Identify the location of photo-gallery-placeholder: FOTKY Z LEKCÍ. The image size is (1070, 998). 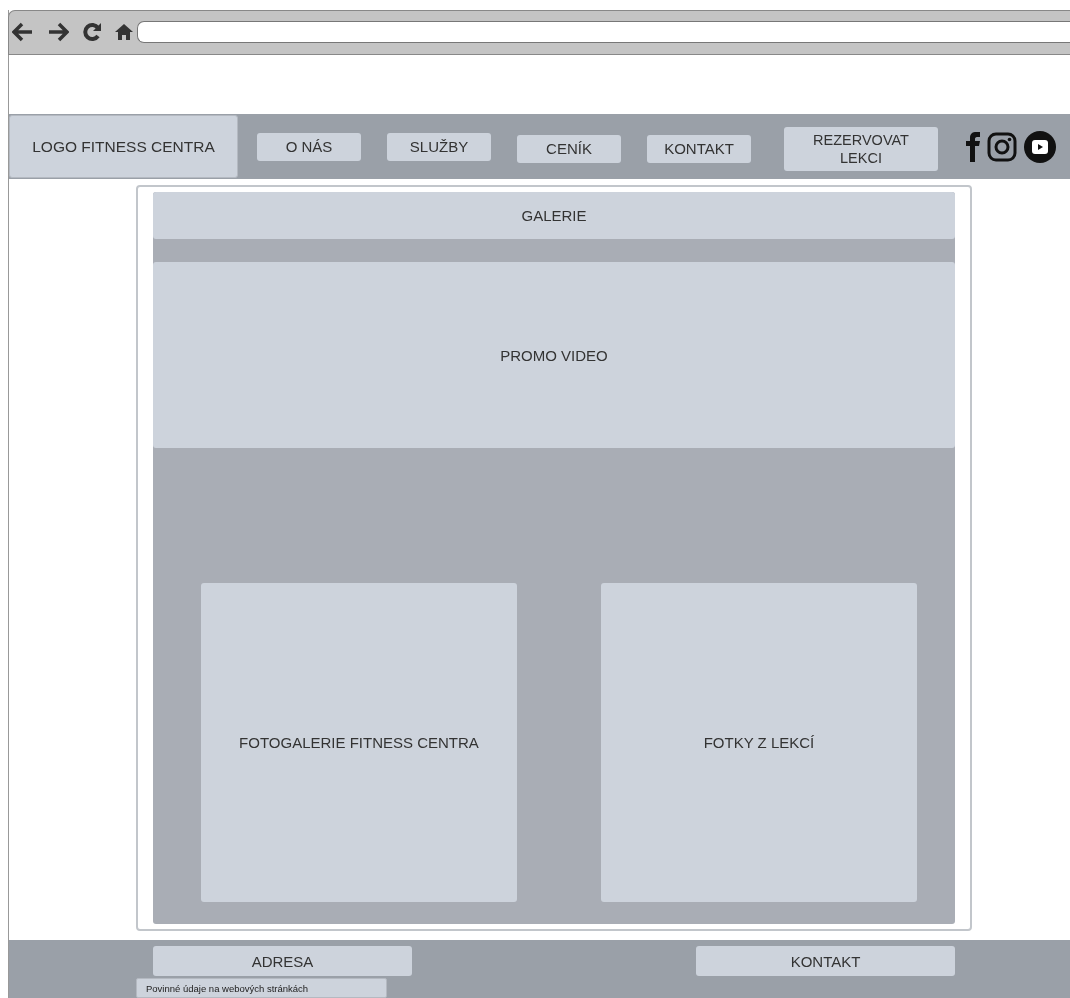
(759, 742).